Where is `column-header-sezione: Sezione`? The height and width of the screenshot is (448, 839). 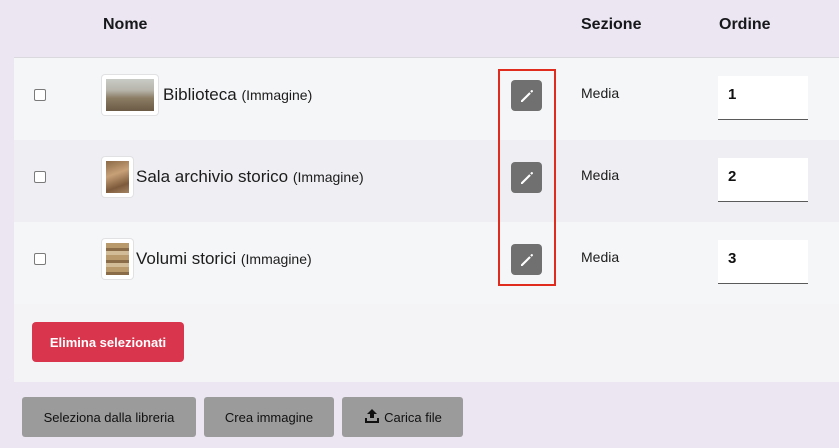
column-header-sezione: Sezione is located at coordinates (611, 24).